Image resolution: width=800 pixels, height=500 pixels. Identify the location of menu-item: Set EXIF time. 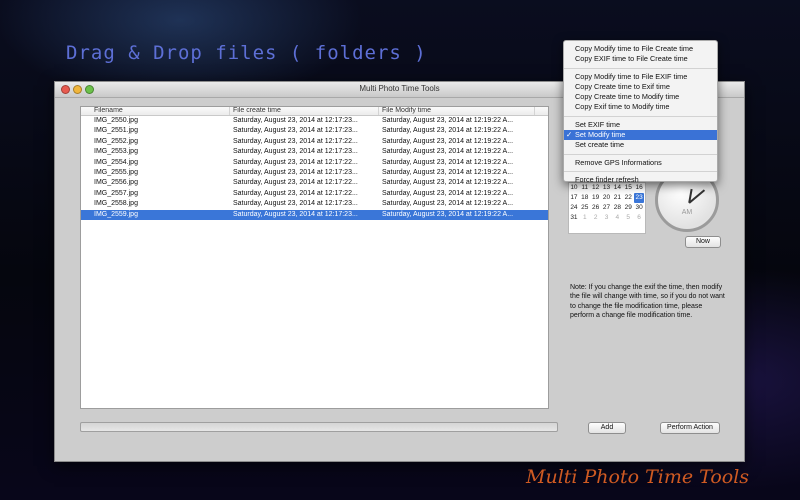
(640, 125).